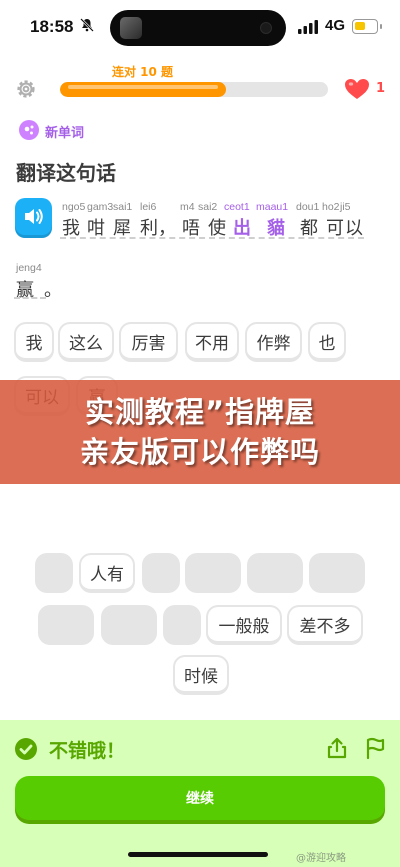 This screenshot has height=867, width=400. I want to click on word-pinyin: jeng4, so click(29, 268).